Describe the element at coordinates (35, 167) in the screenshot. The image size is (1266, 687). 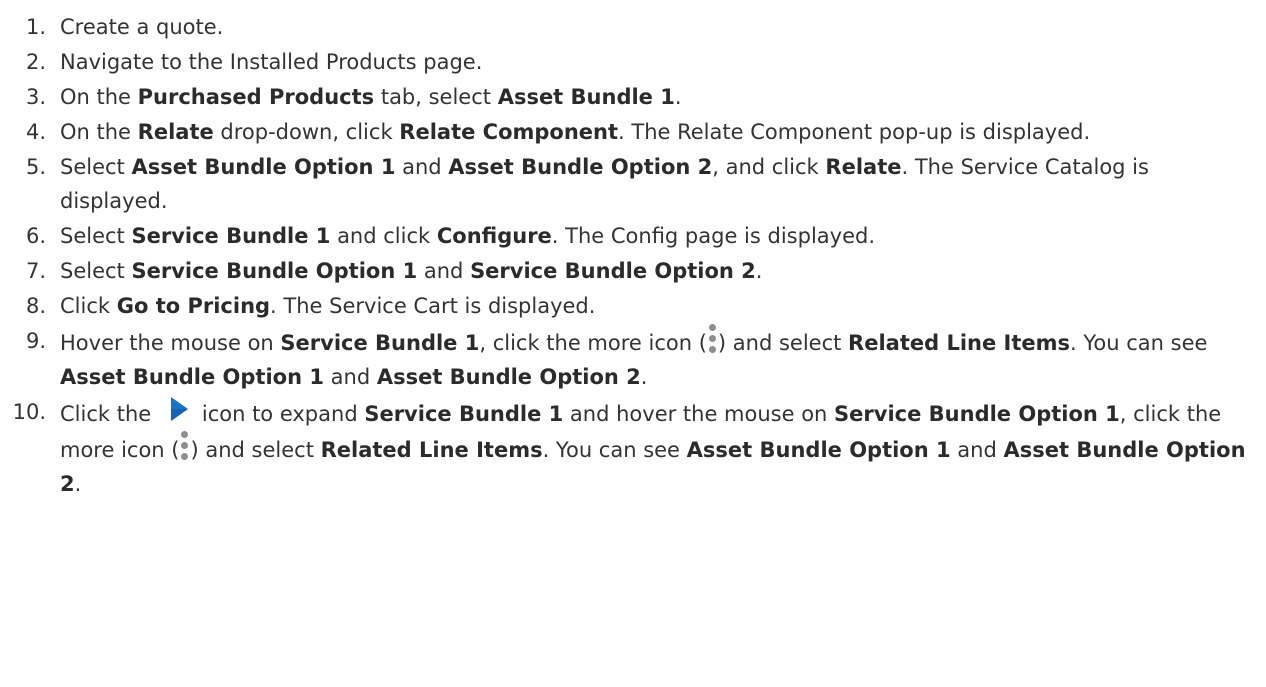
I see `step-number: 5.` at that location.